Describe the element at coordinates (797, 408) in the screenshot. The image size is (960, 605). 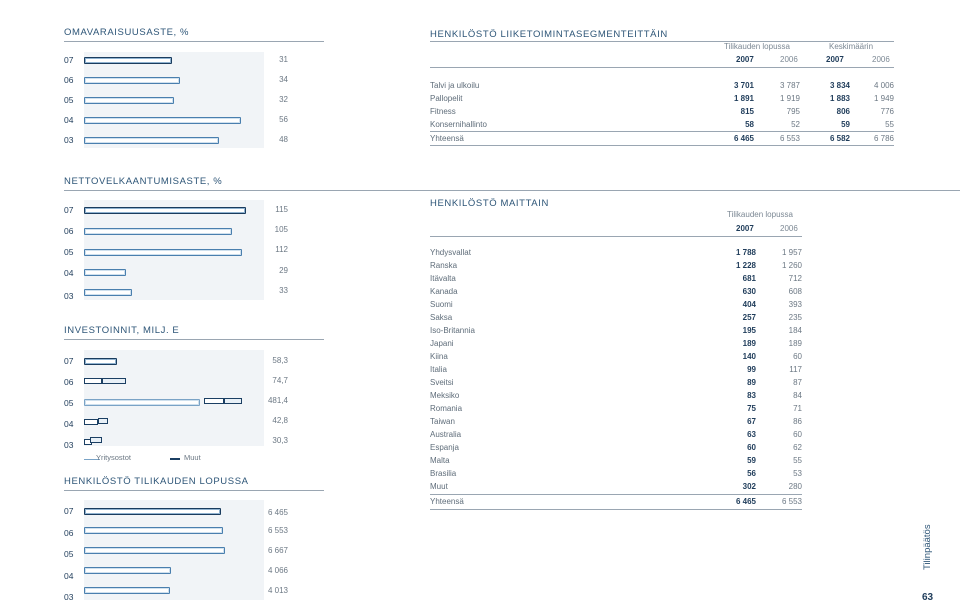
I see `cell: 71` at that location.